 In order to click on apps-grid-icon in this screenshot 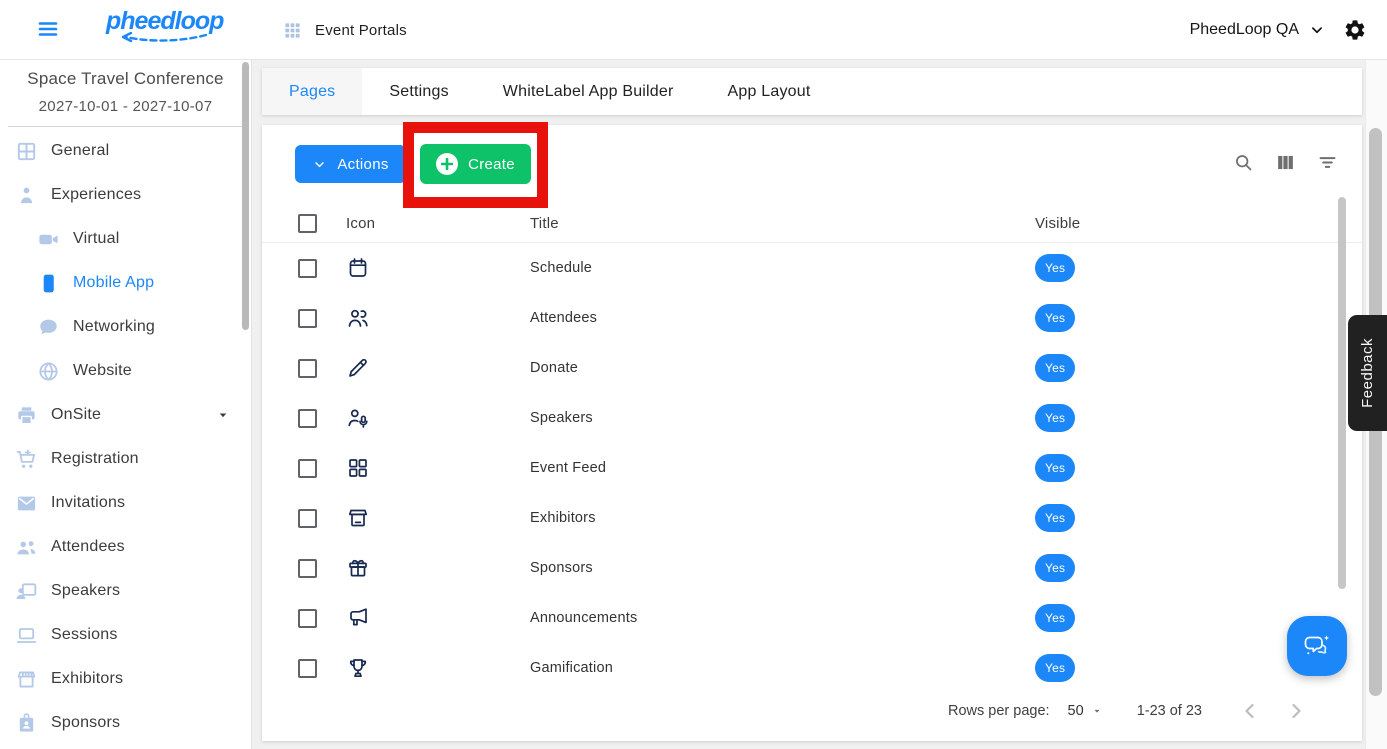, I will do `click(292, 30)`.